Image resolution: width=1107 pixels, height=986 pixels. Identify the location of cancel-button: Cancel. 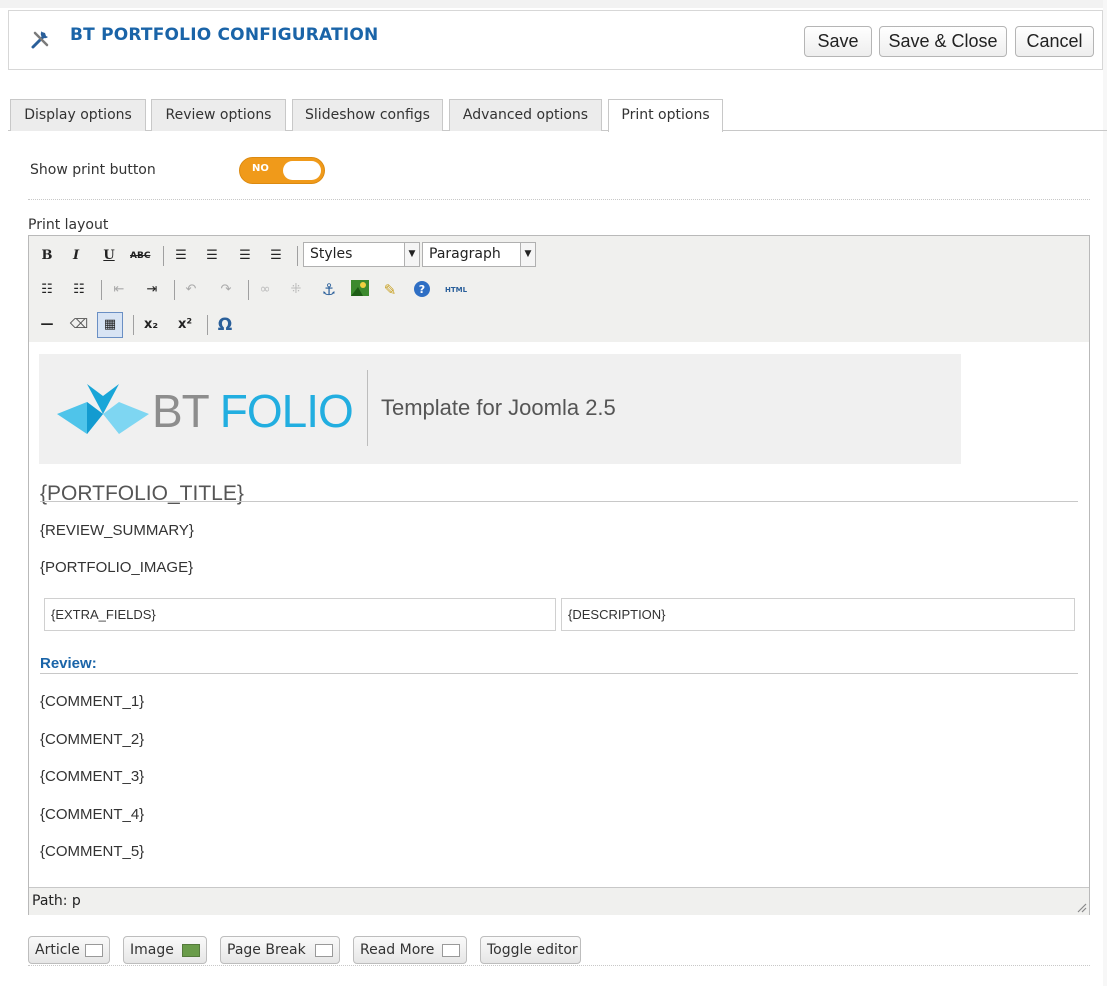
(1054, 41).